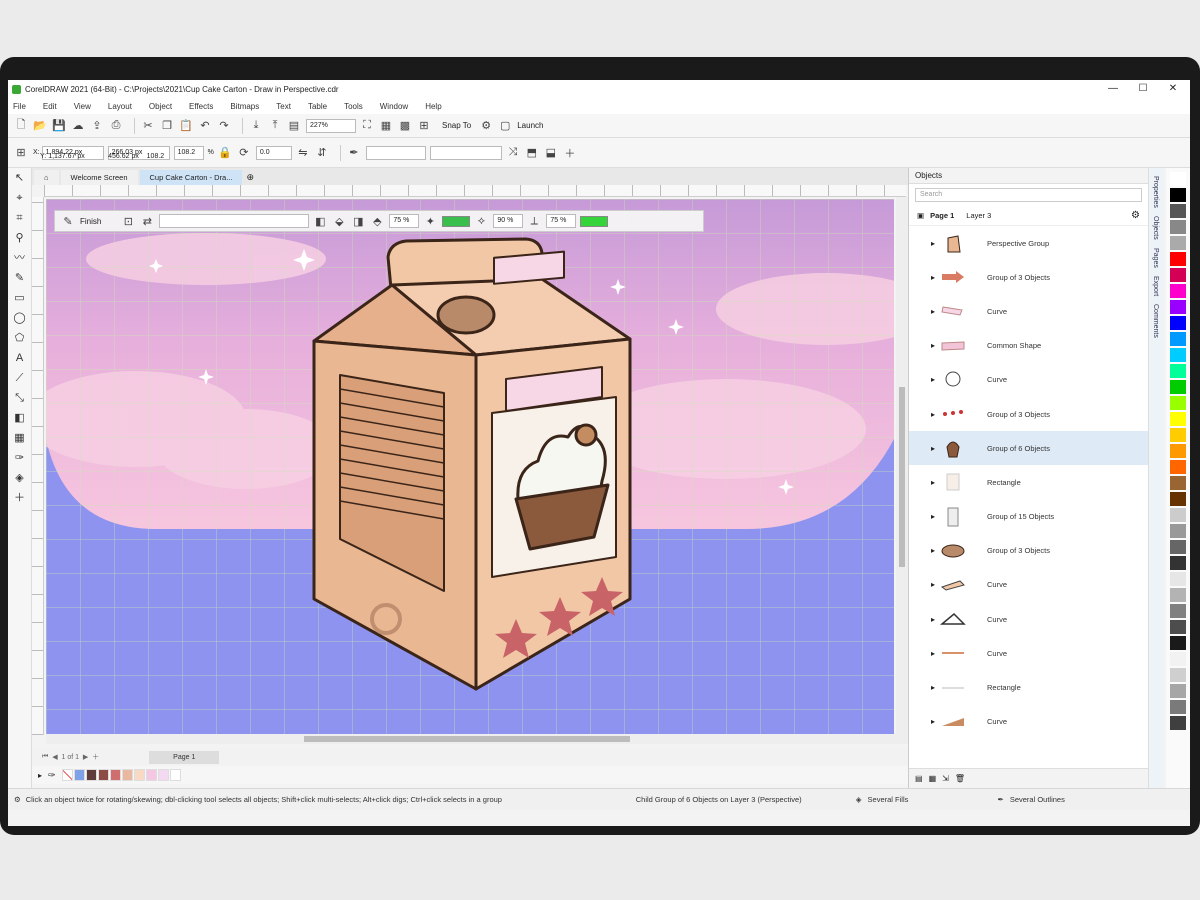  What do you see at coordinates (116, 126) in the screenshot?
I see `print-icon: ⎙` at bounding box center [116, 126].